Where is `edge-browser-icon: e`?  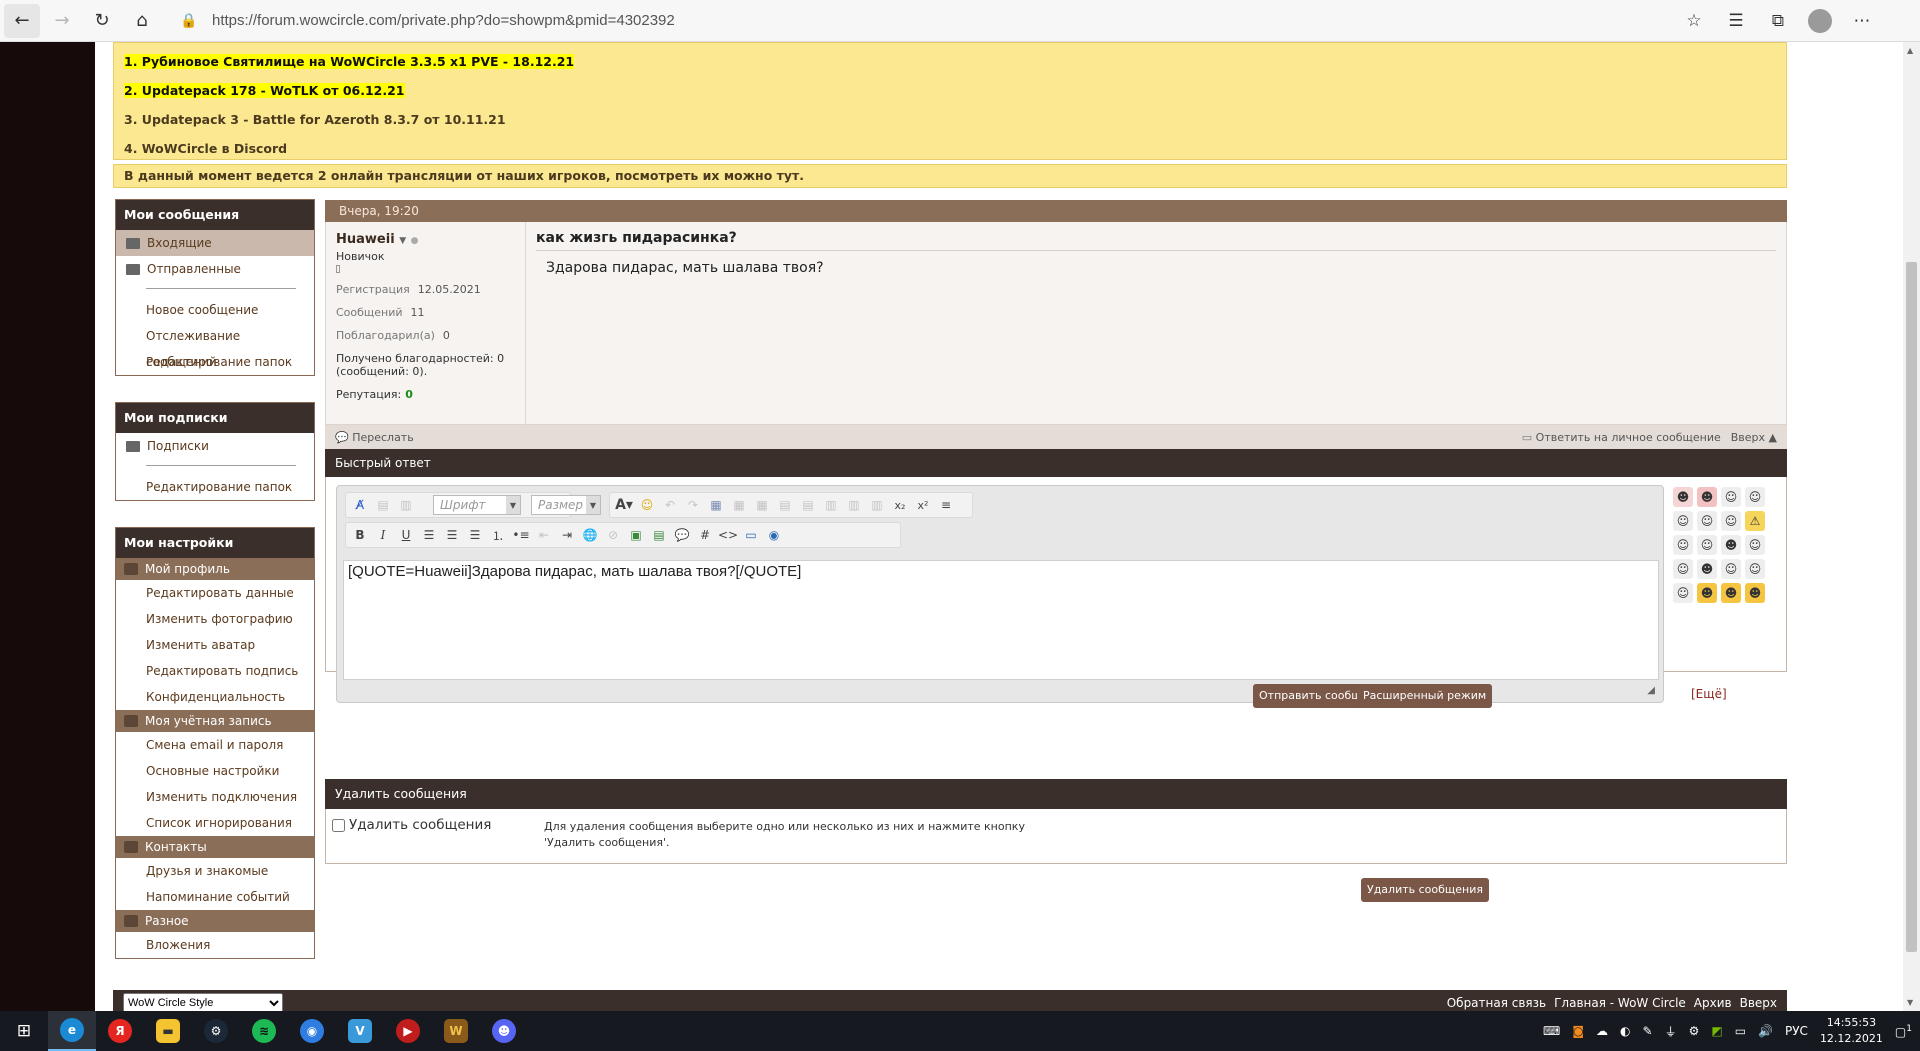 edge-browser-icon: e is located at coordinates (72, 1031).